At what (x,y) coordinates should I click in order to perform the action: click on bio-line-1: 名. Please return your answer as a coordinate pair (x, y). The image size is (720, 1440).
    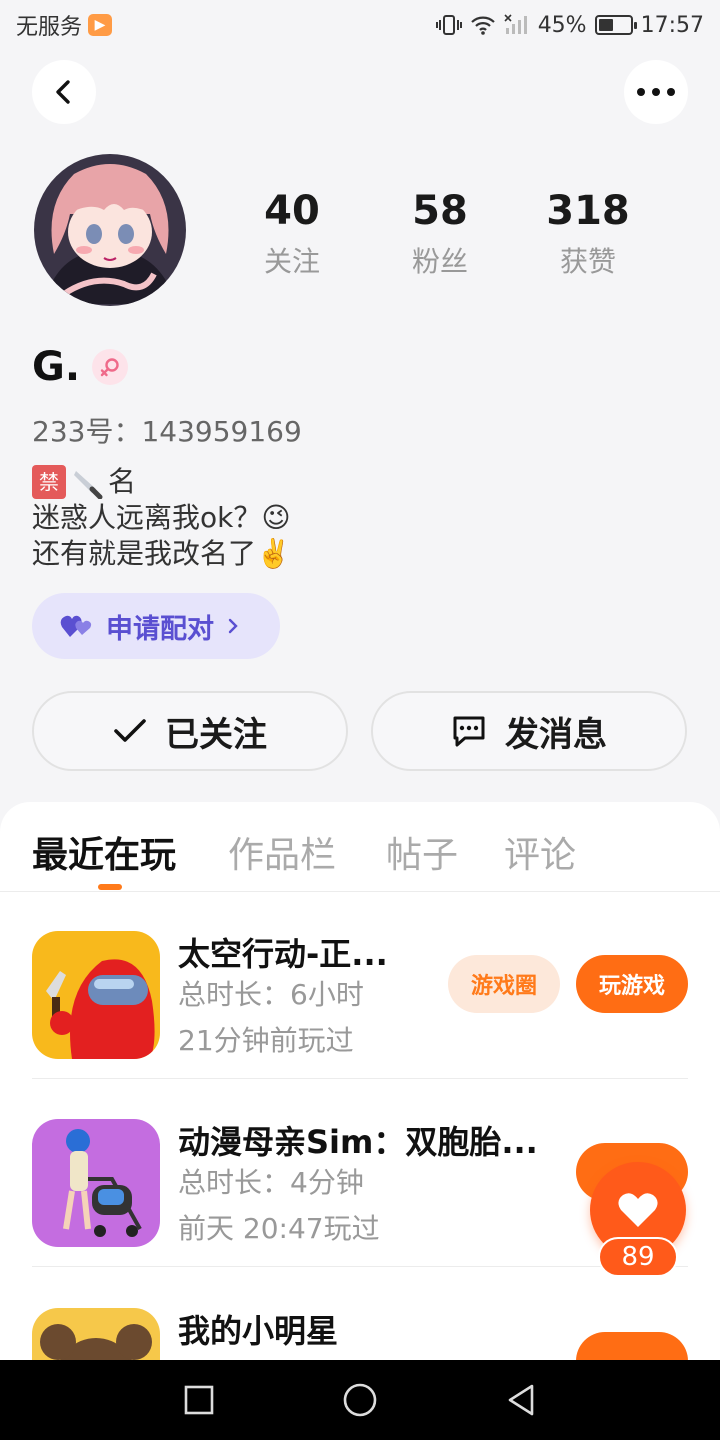
    Looking at the image, I should click on (122, 481).